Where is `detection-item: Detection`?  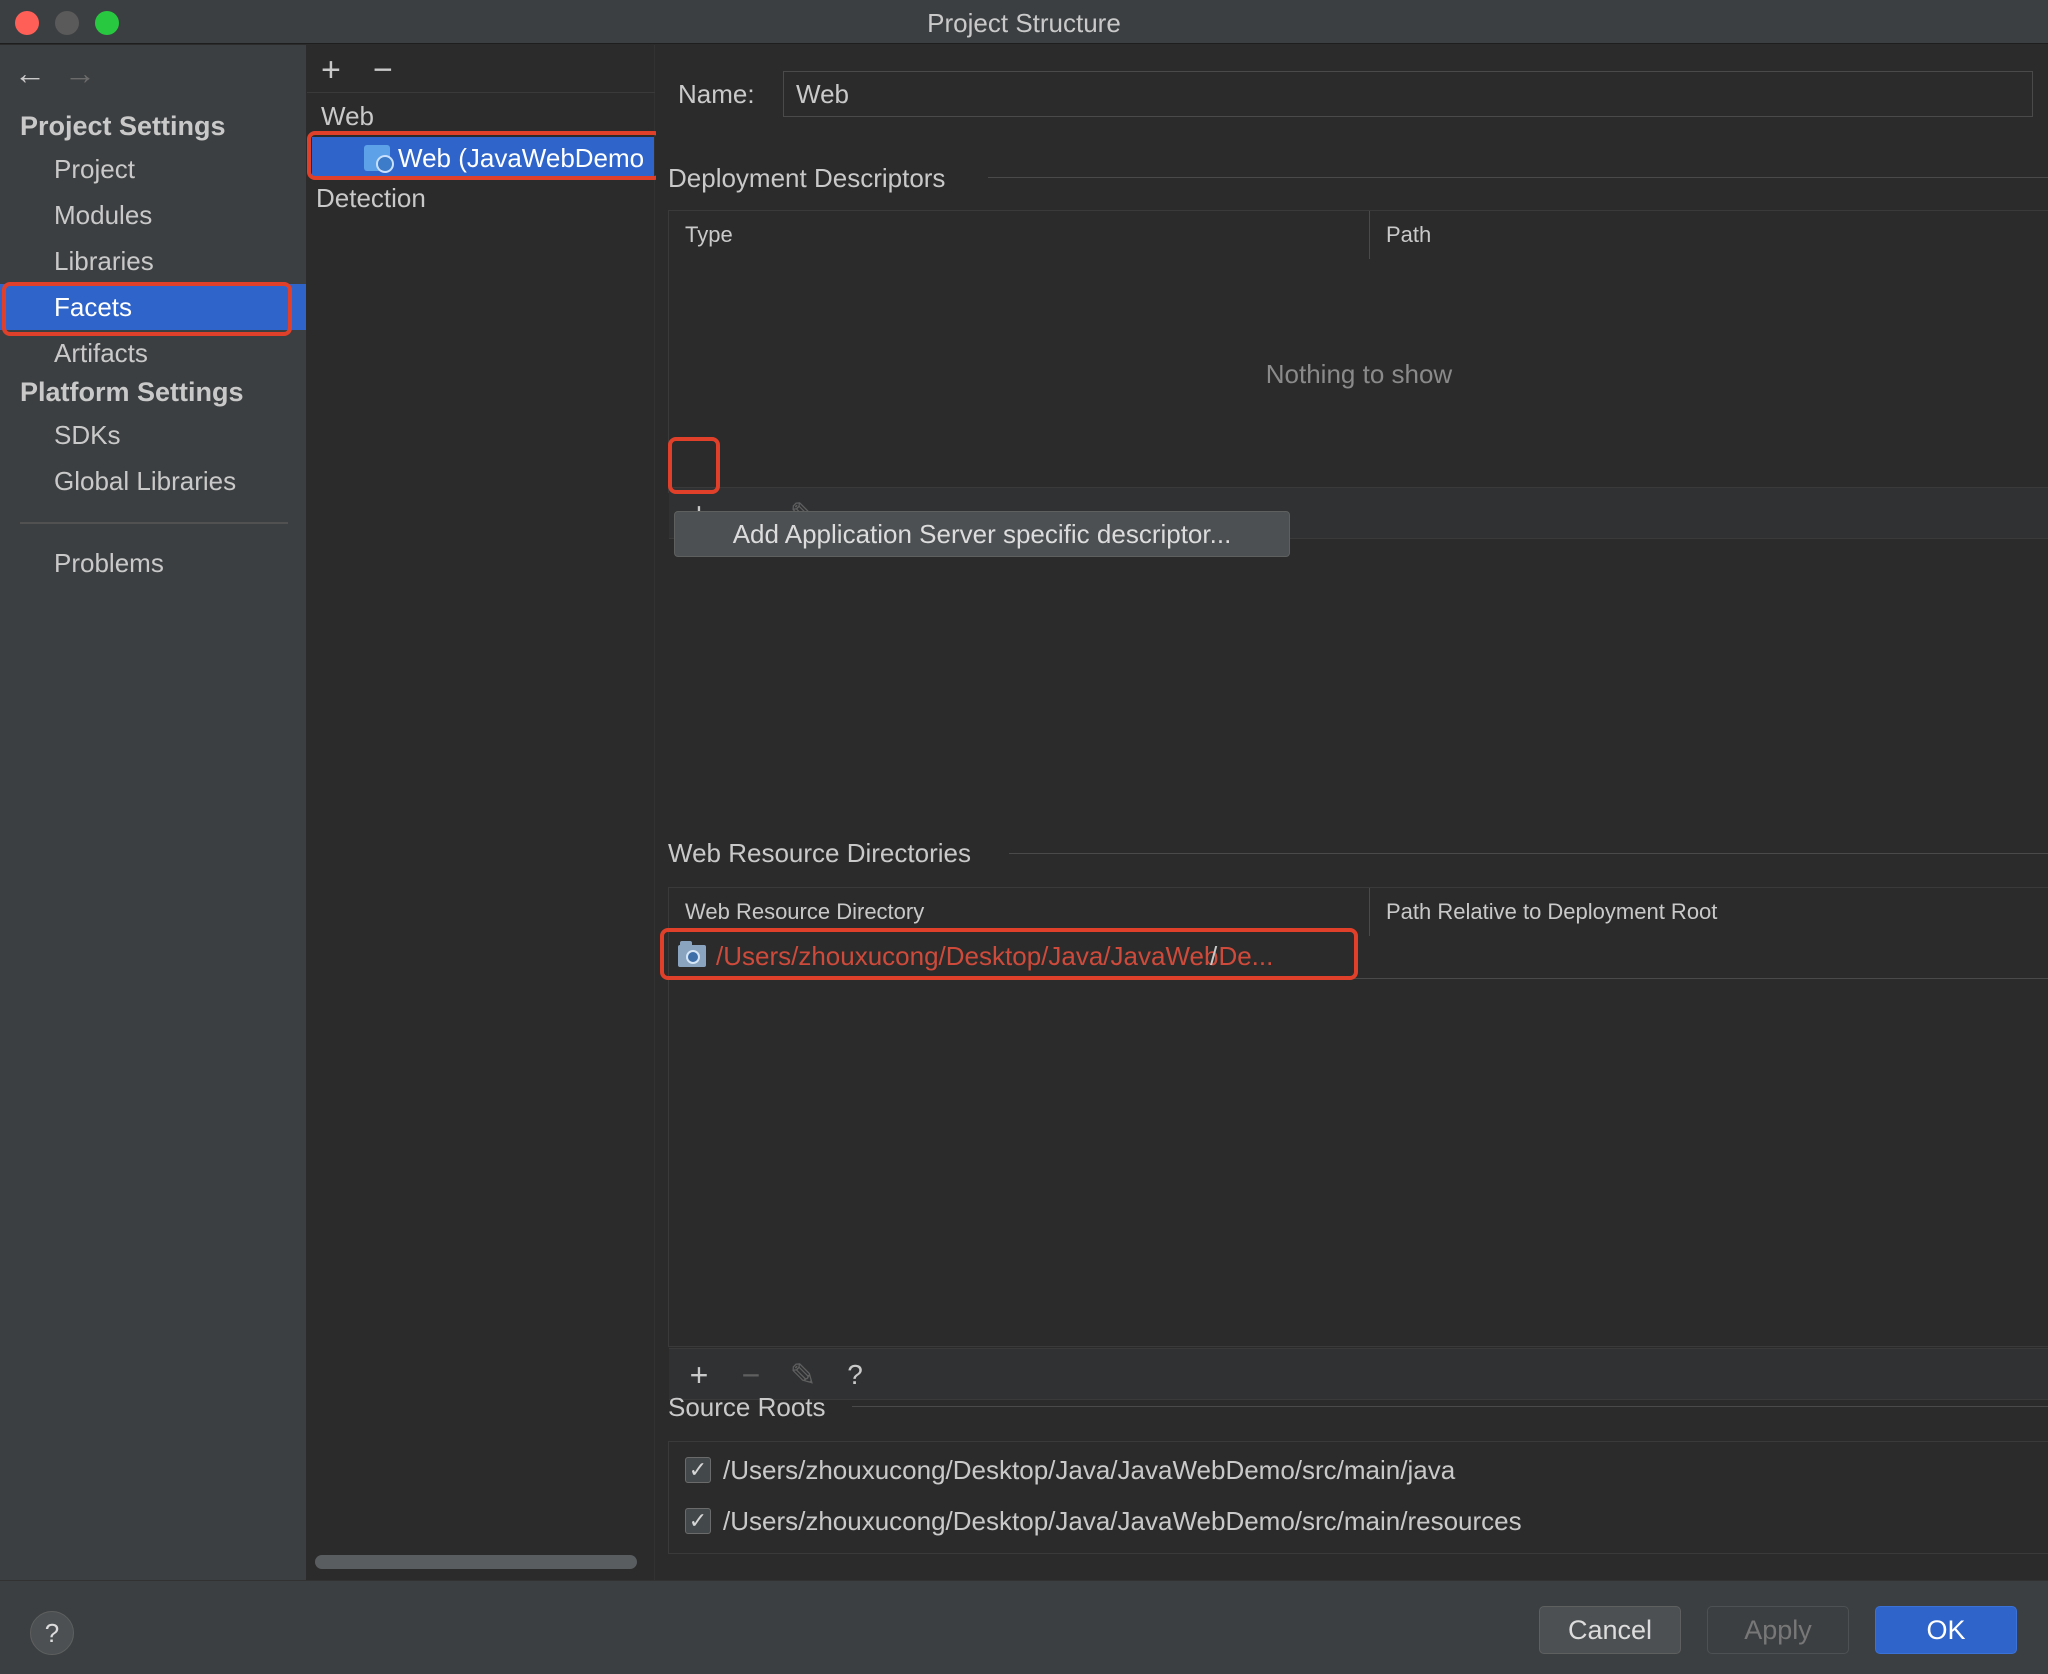 detection-item: Detection is located at coordinates (371, 198).